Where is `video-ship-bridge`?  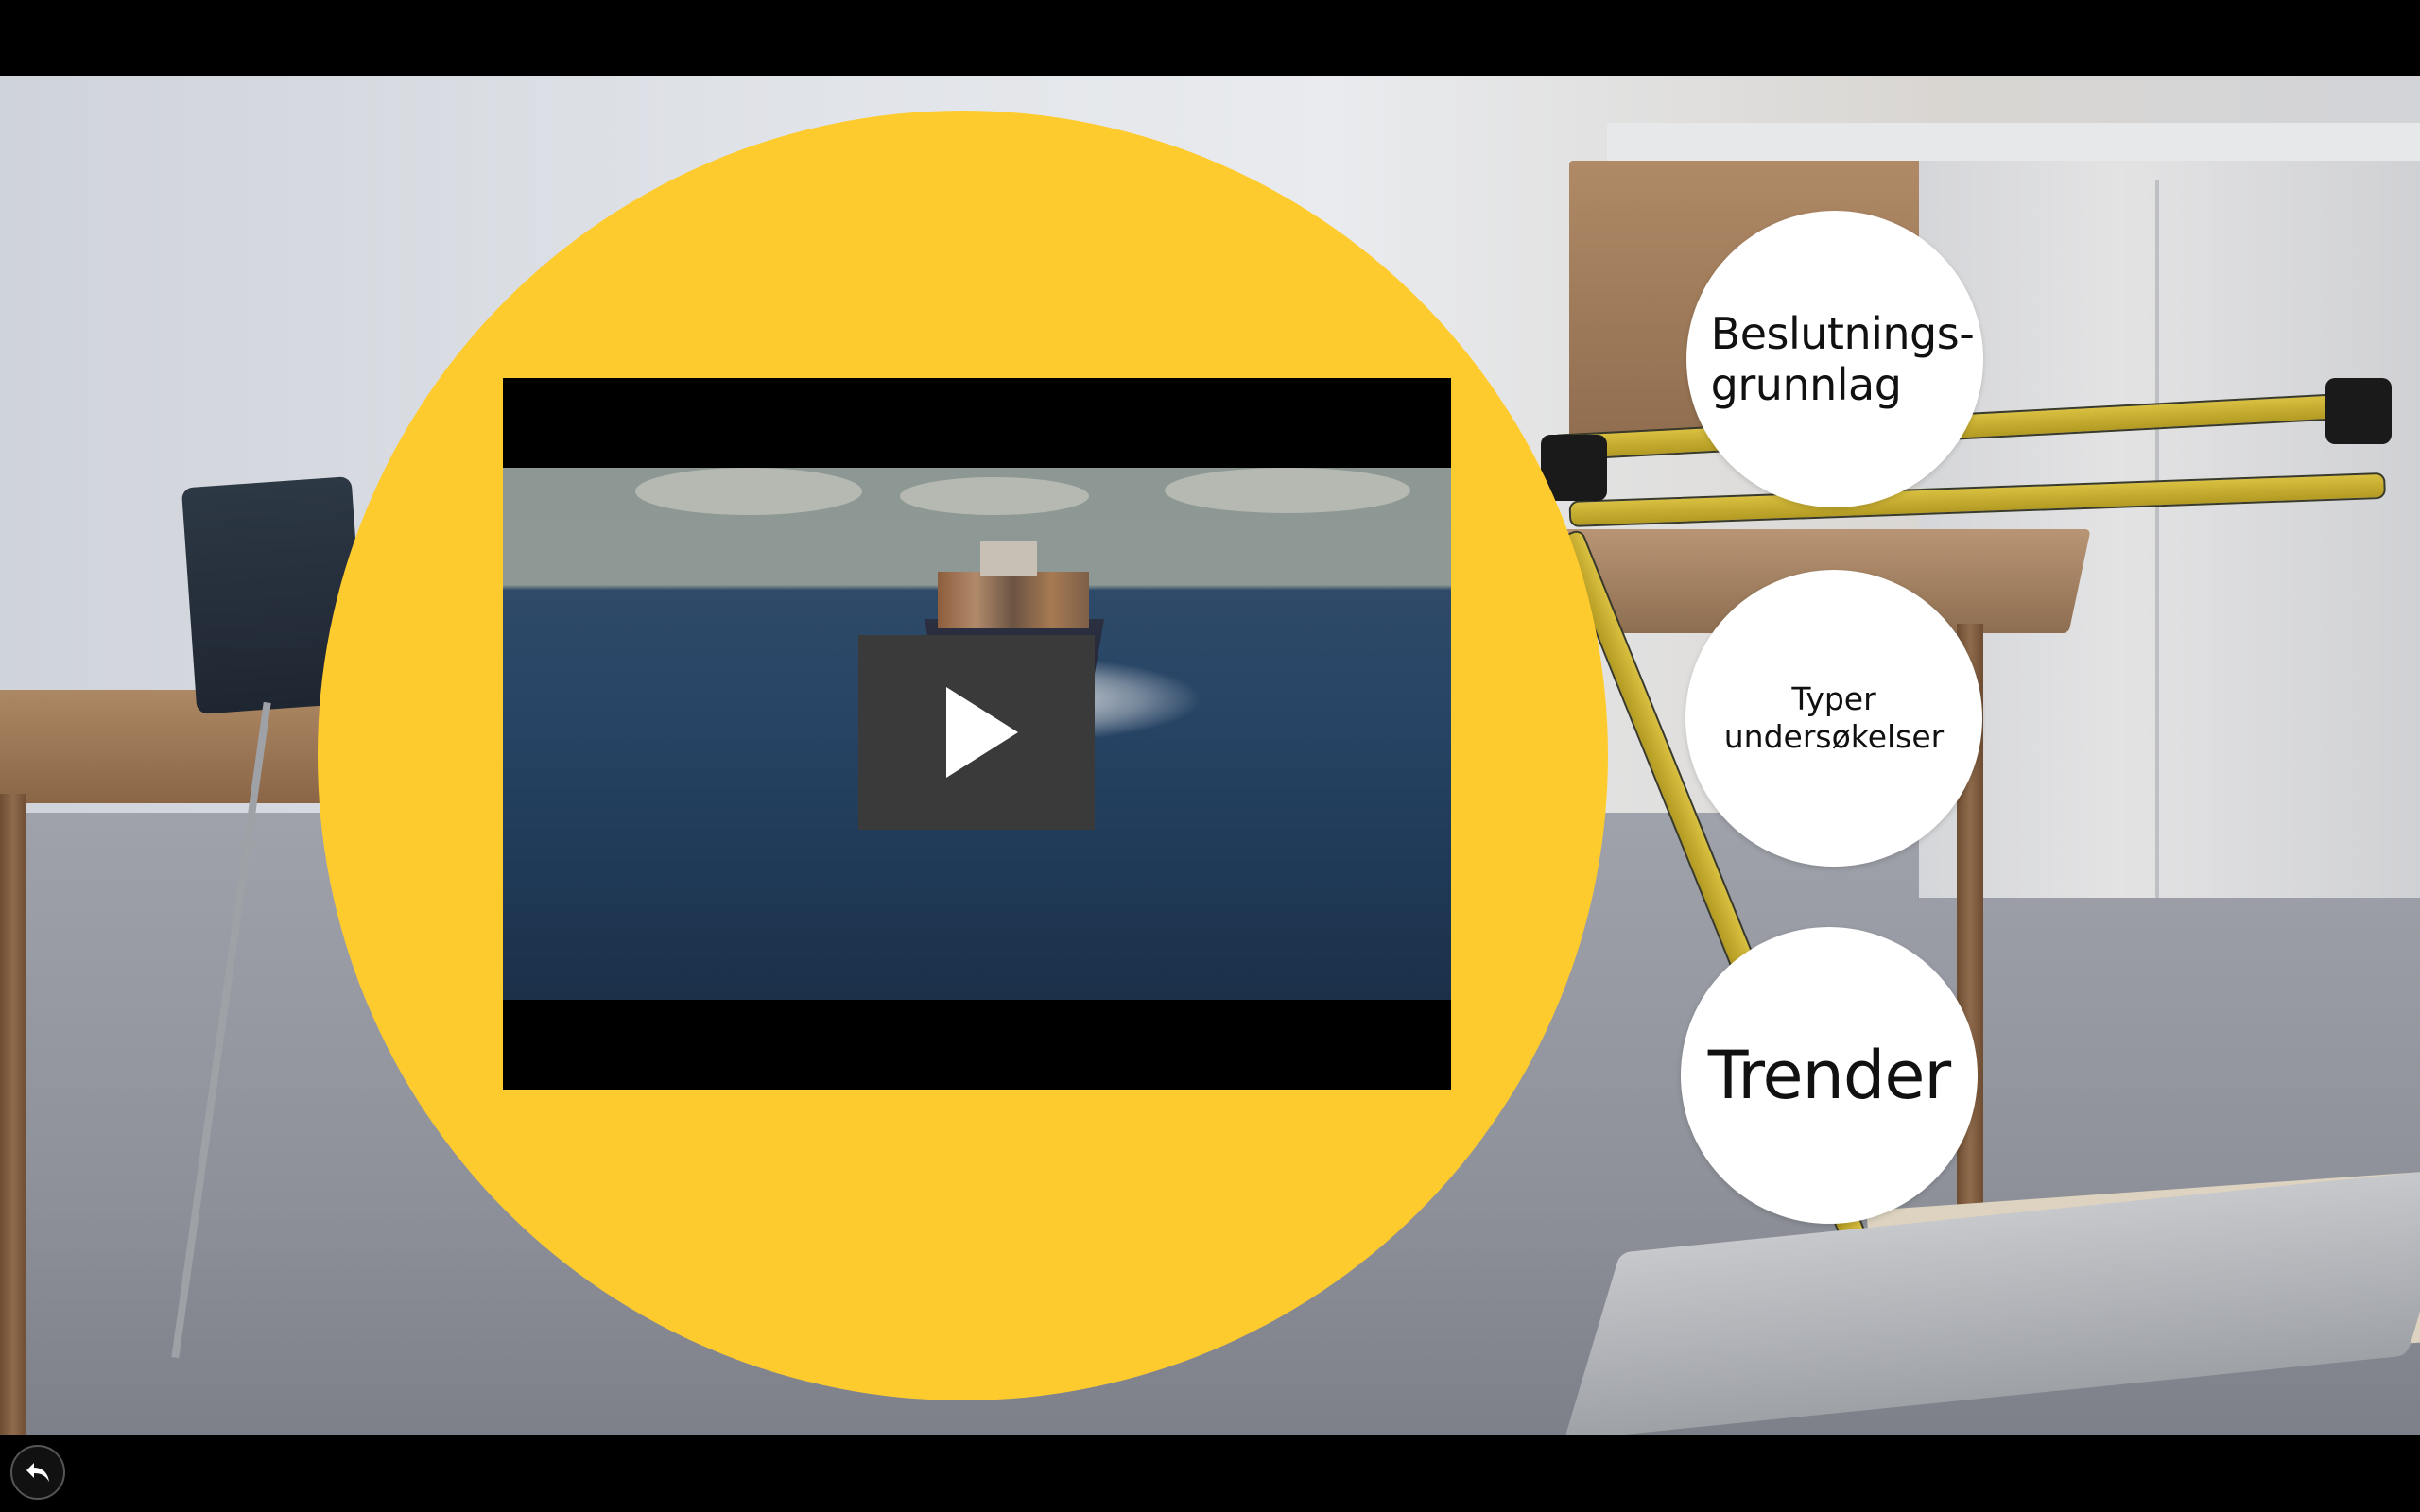 video-ship-bridge is located at coordinates (1008, 558).